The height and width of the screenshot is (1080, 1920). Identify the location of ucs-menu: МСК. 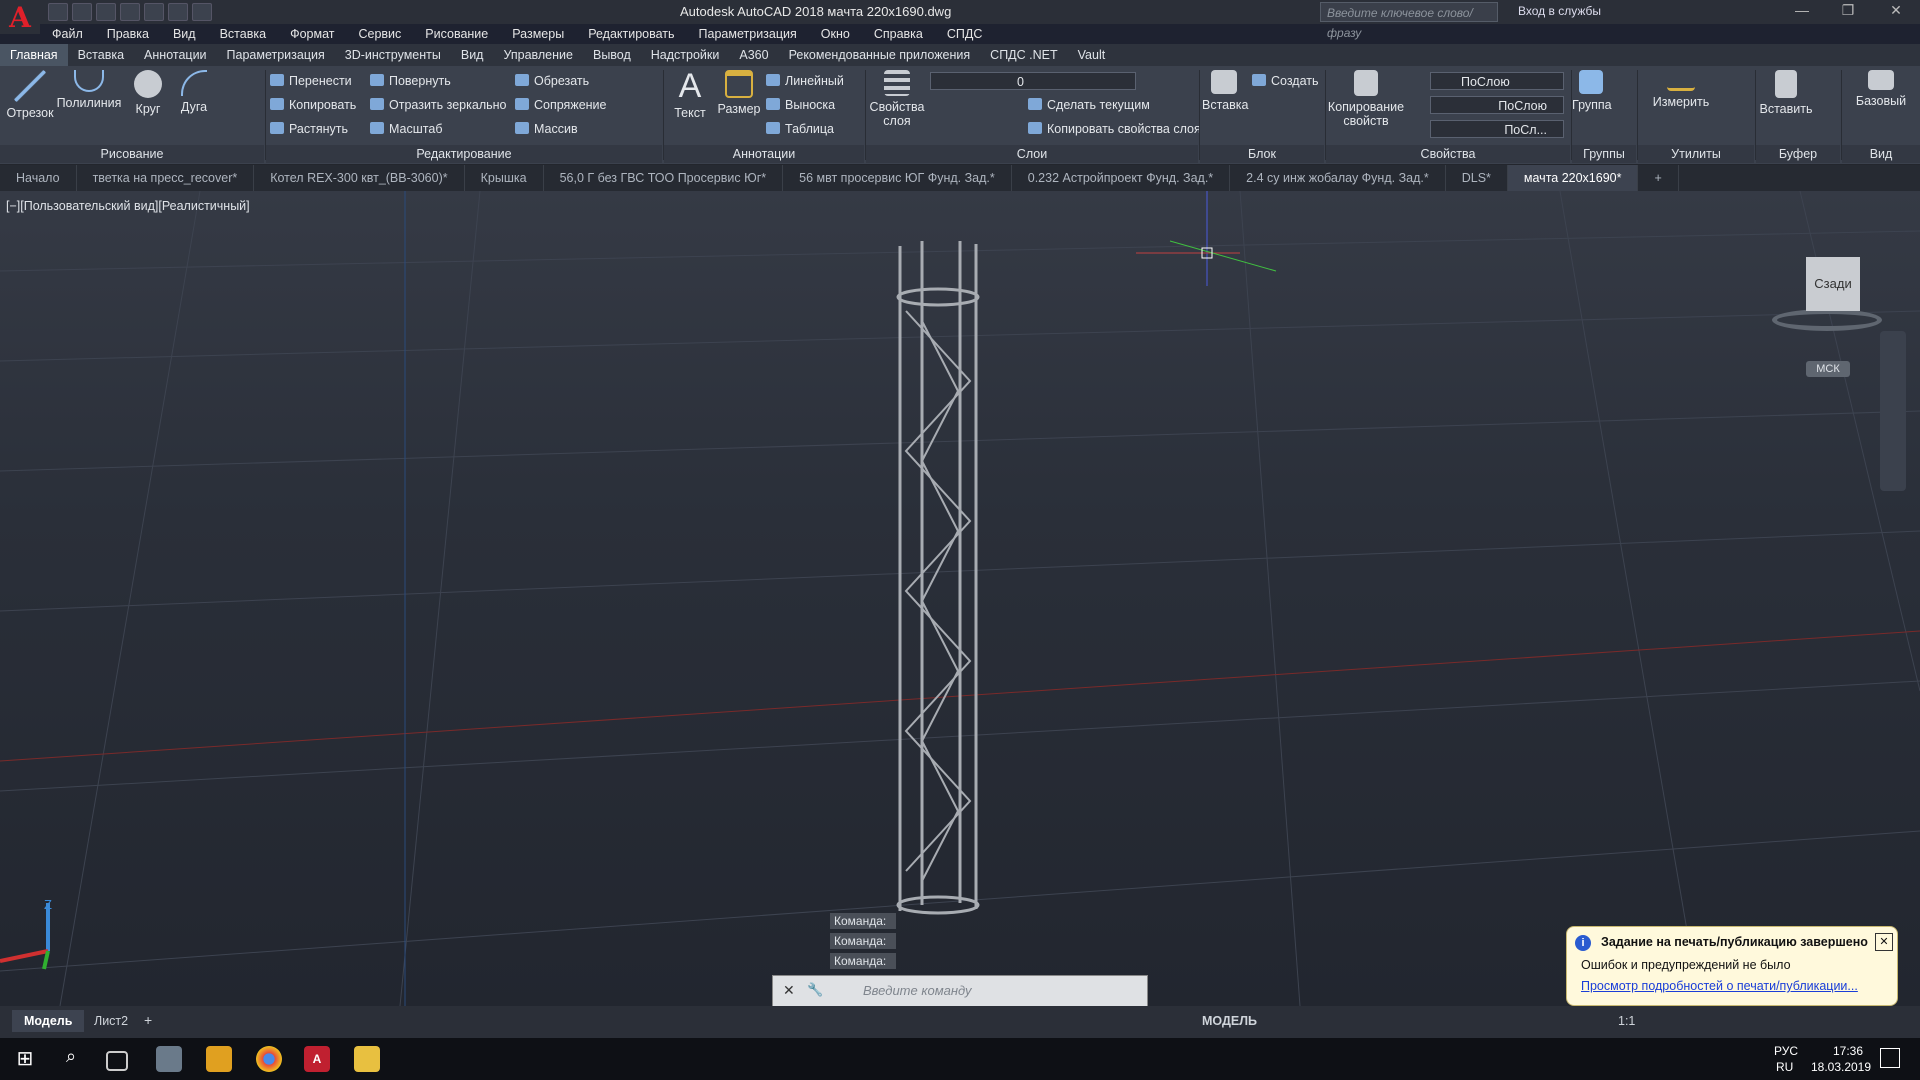
(1828, 369).